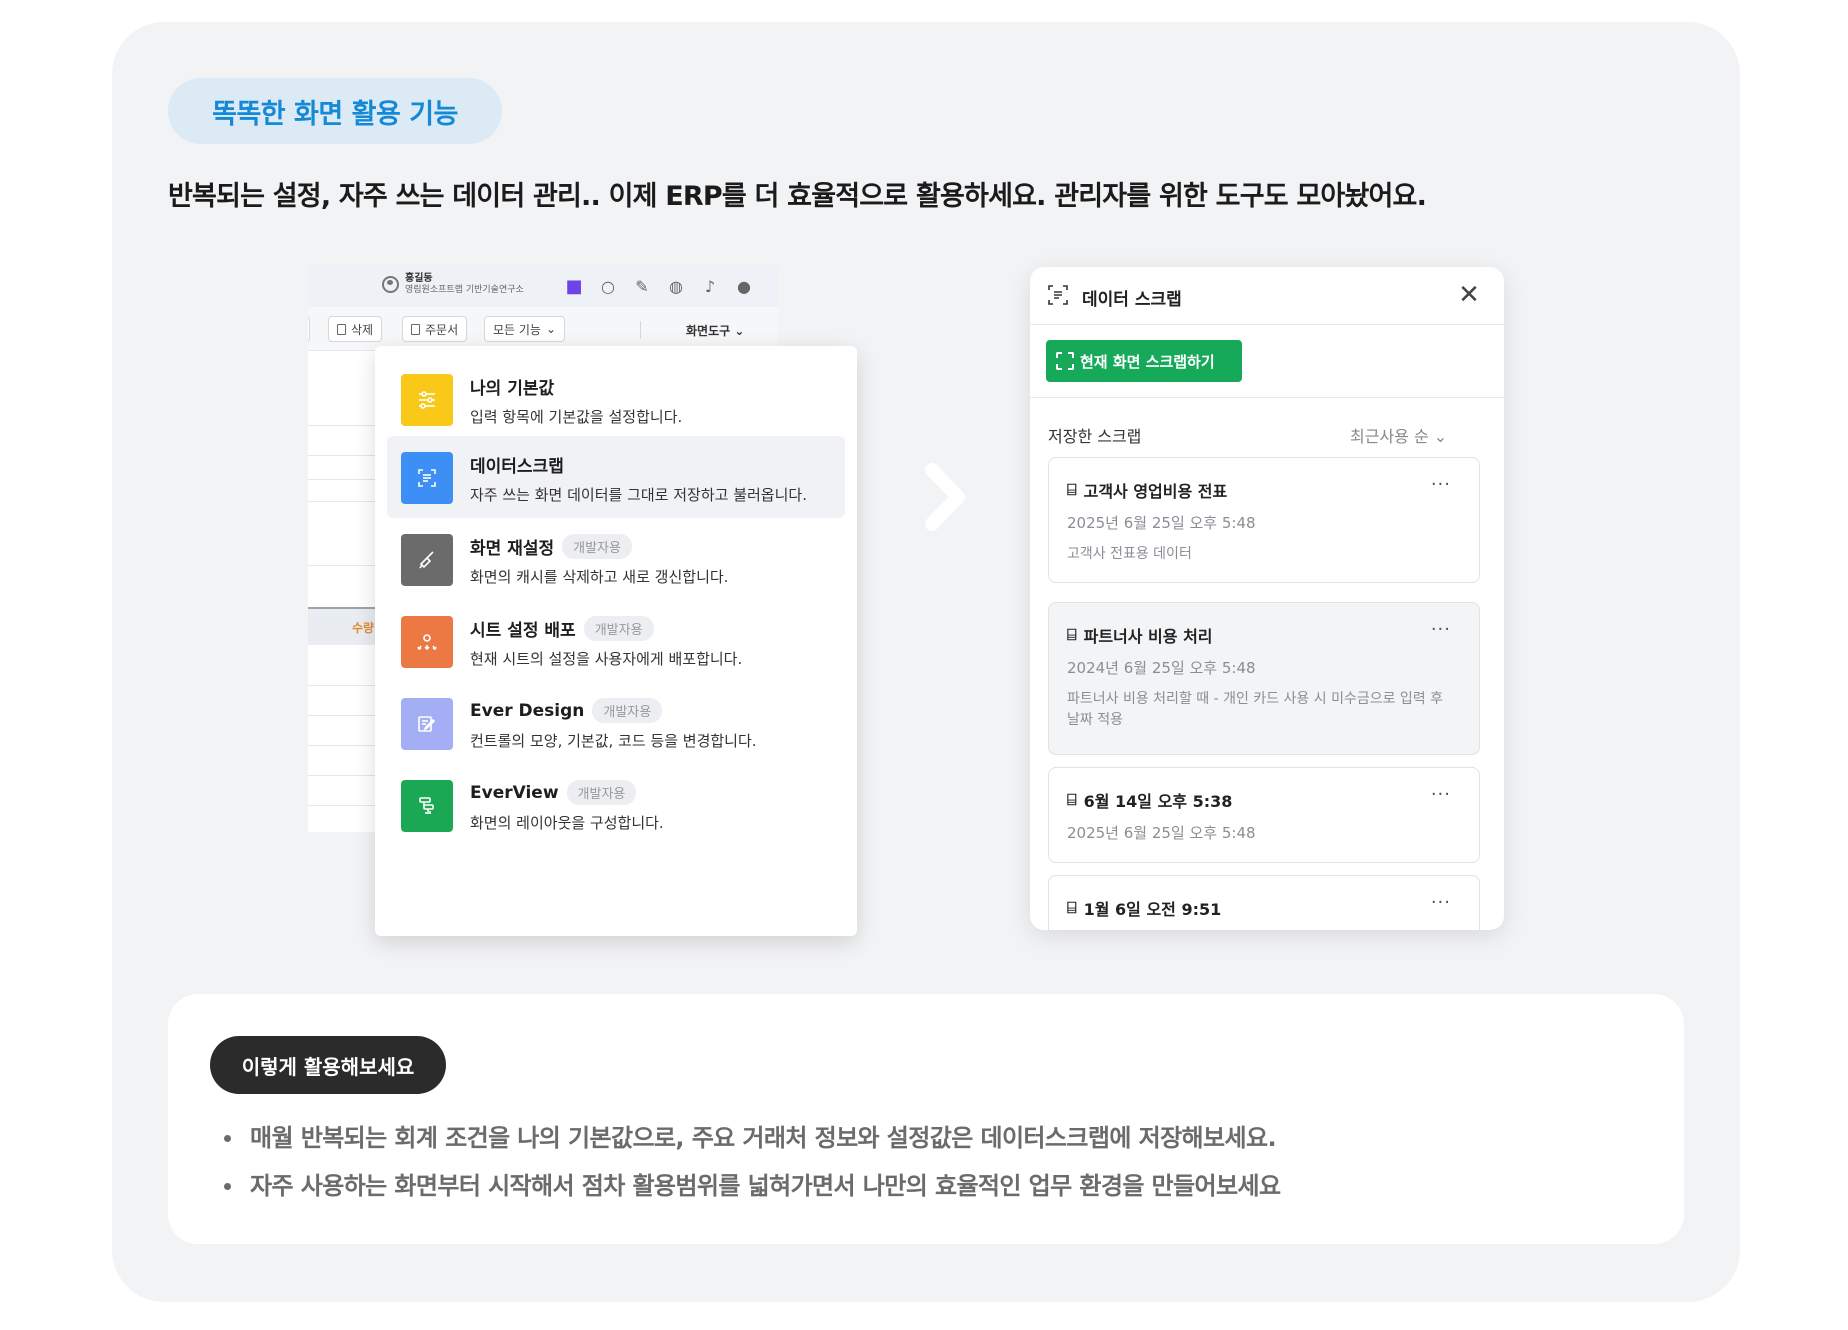 The height and width of the screenshot is (1330, 1848). Describe the element at coordinates (427, 400) in the screenshot. I see `sliders-icon` at that location.